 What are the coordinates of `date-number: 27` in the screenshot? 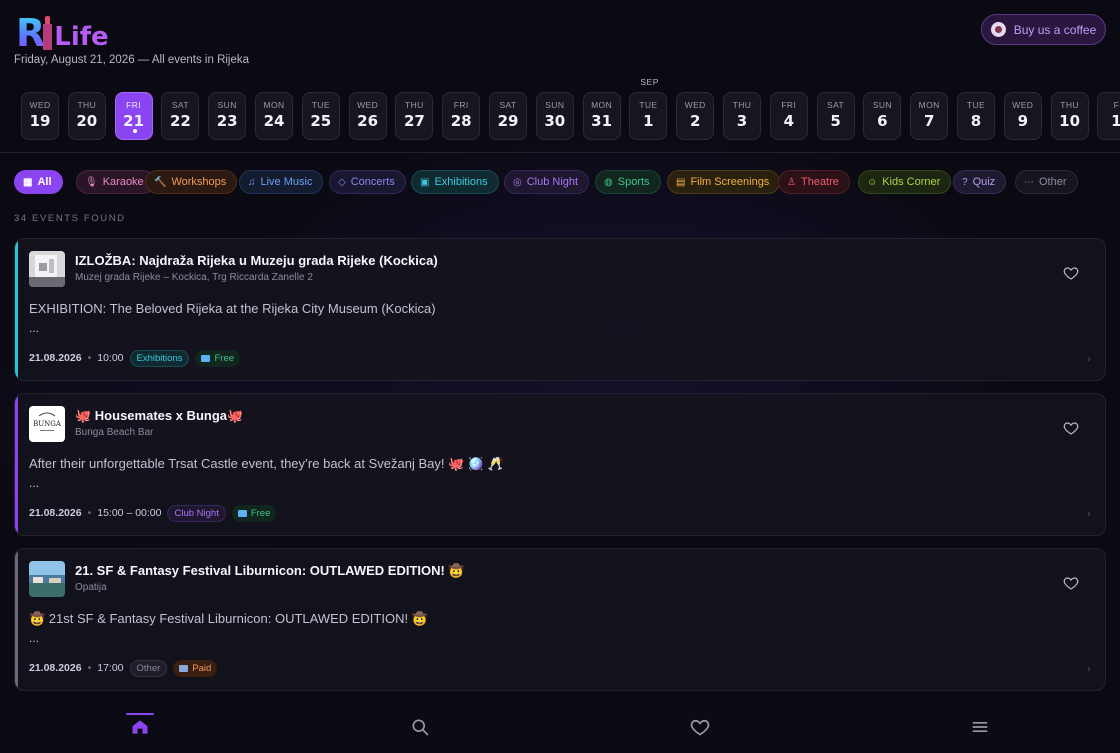 It's located at (414, 121).